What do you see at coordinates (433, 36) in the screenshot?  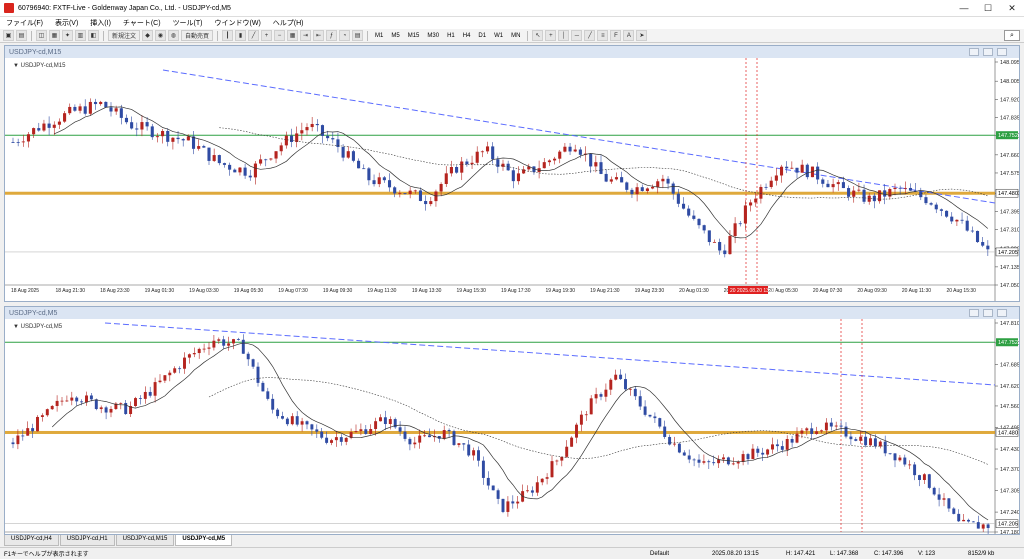 I see `timeframe-m30: M30` at bounding box center [433, 36].